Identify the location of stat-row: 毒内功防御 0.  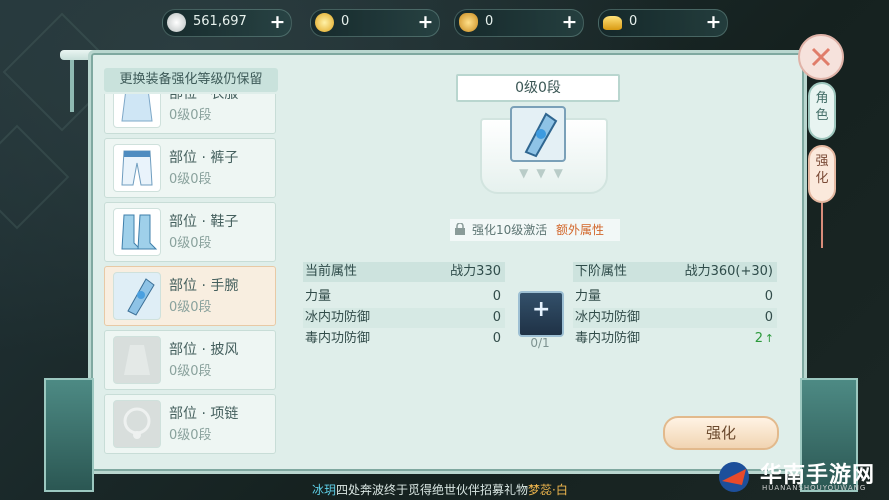
(404, 339).